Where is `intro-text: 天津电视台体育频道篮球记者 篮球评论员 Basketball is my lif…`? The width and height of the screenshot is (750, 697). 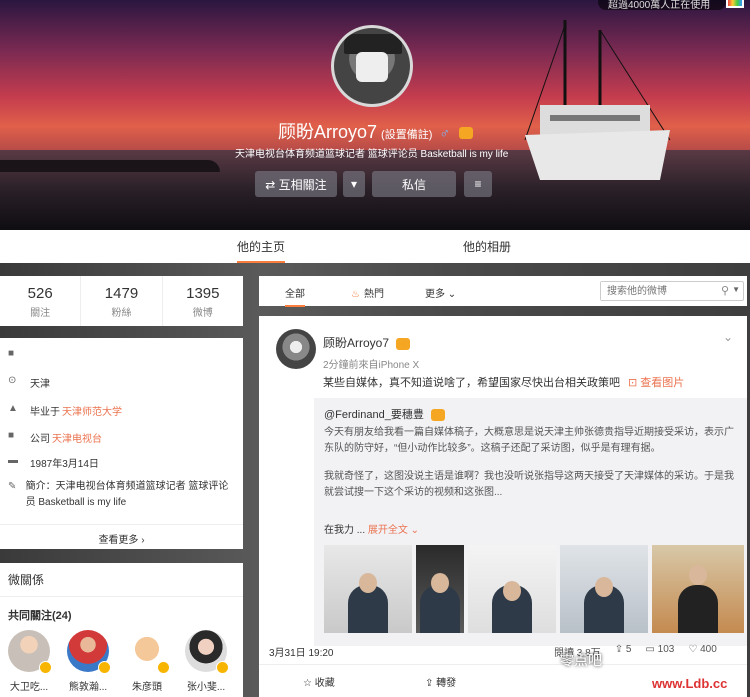 intro-text: 天津电视台体育频道篮球记者 篮球评论员 Basketball is my lif… is located at coordinates (127, 494).